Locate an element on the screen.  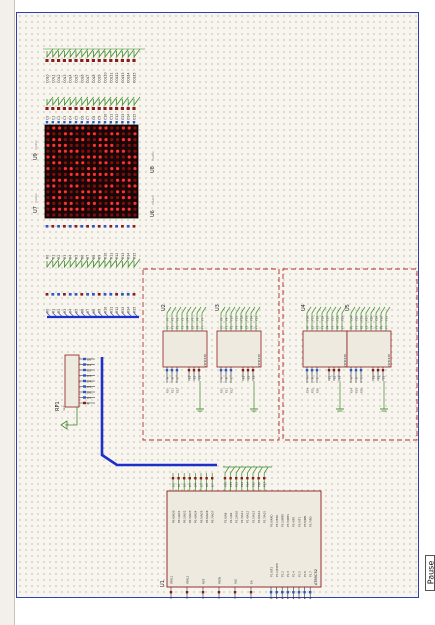
matrix-row-connector: R0 R1 R2 R3 R4 R5 R6 R7 R8 R9 R10 R11 R12 R13 R14 R15 is located at coordinates (93, 247).